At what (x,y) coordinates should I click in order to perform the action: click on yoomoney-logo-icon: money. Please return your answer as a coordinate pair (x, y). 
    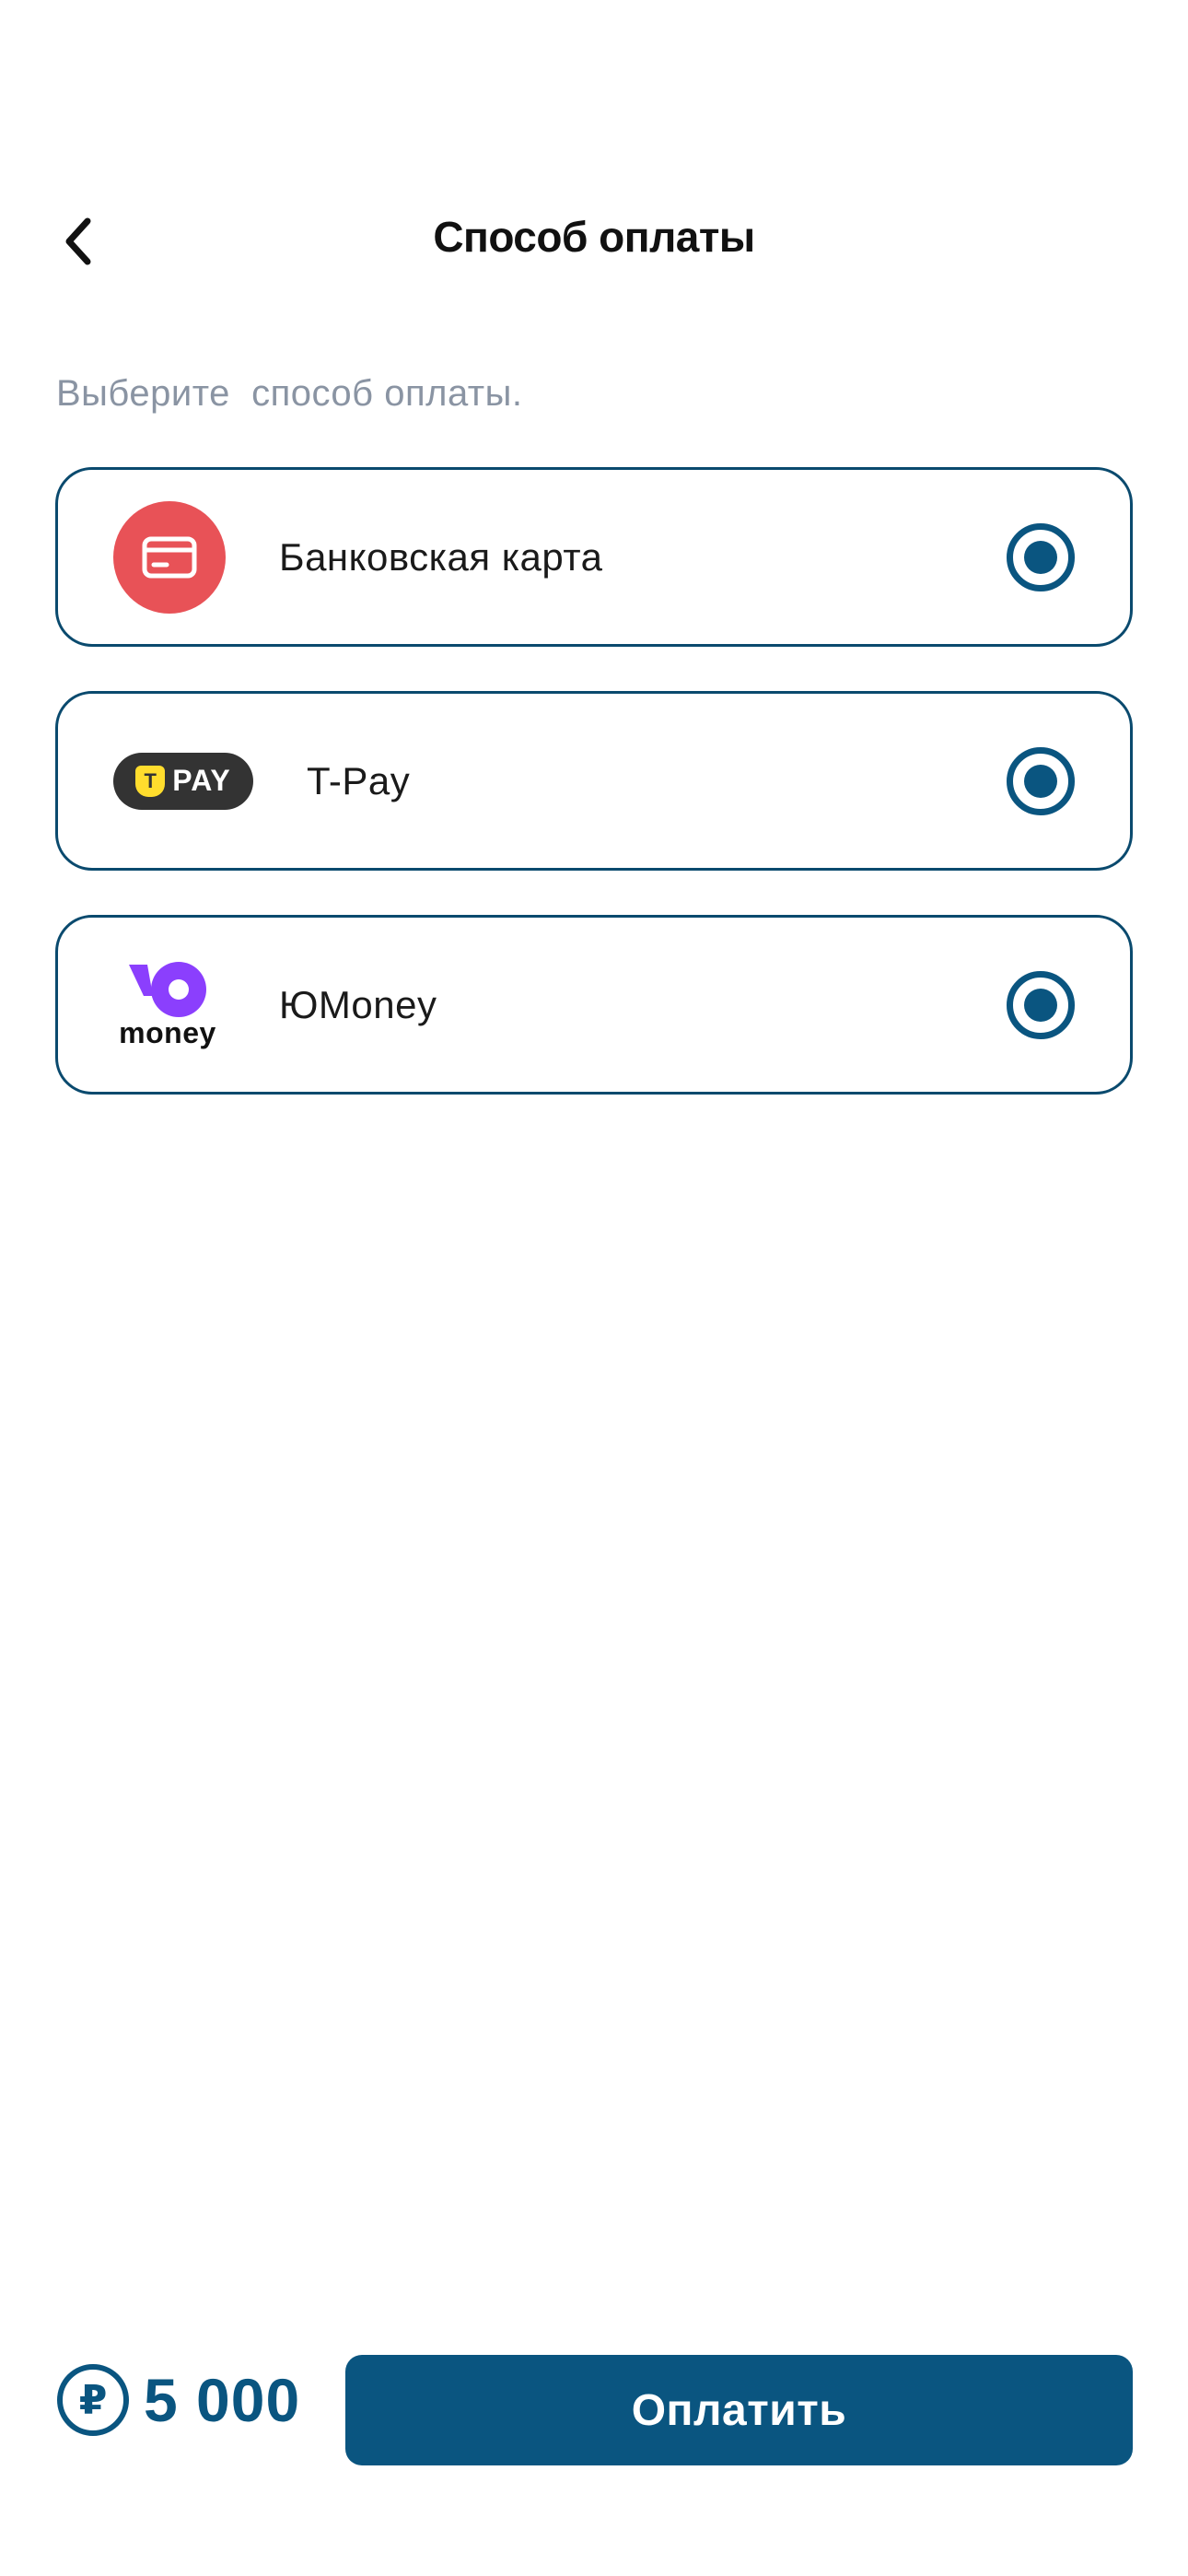
    Looking at the image, I should click on (167, 1005).